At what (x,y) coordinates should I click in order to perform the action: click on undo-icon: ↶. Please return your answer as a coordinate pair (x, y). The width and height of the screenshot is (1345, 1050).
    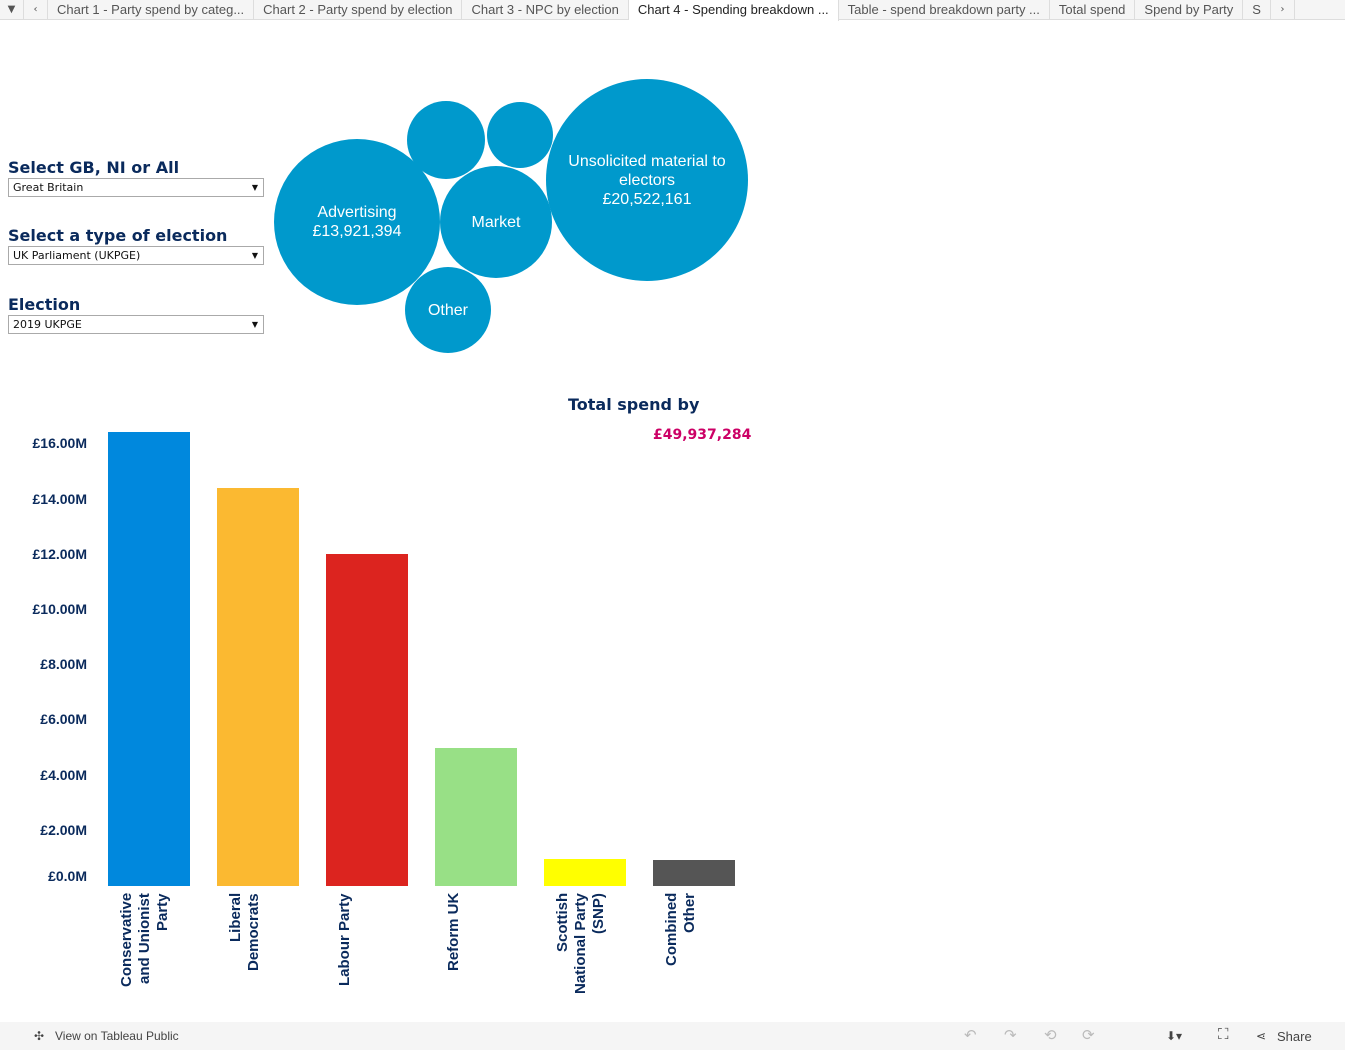
    Looking at the image, I should click on (970, 1035).